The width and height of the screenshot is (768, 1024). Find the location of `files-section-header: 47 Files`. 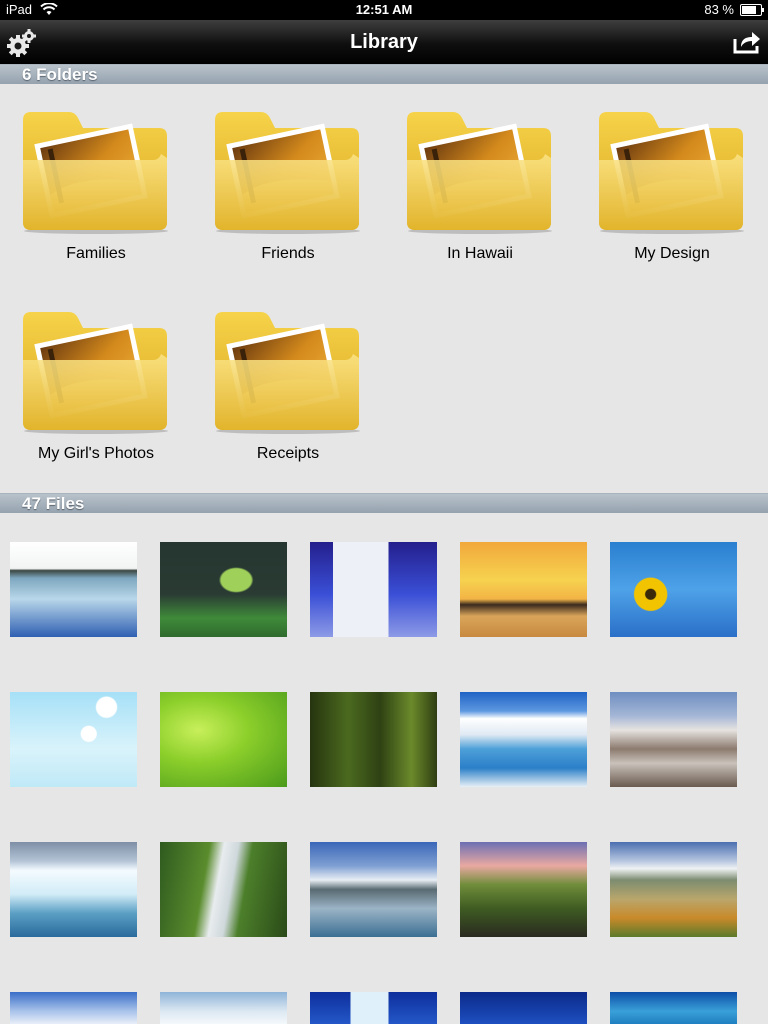

files-section-header: 47 Files is located at coordinates (384, 503).